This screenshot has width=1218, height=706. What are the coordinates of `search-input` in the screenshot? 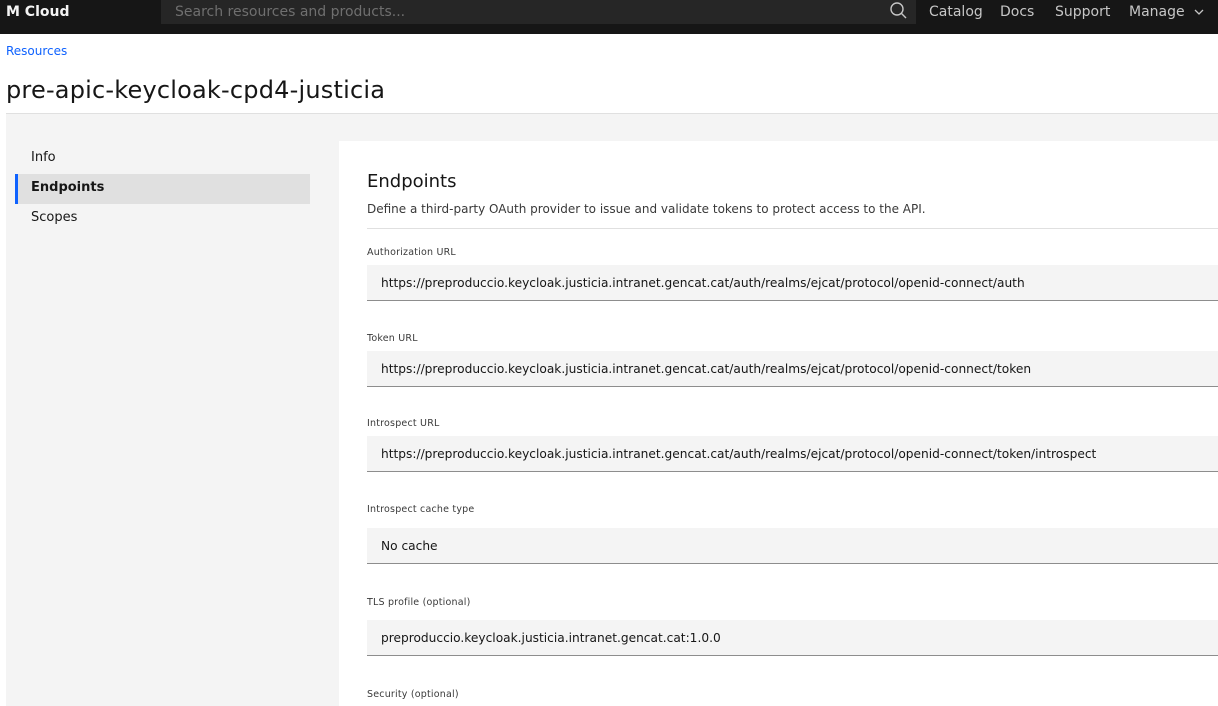 It's located at (538, 12).